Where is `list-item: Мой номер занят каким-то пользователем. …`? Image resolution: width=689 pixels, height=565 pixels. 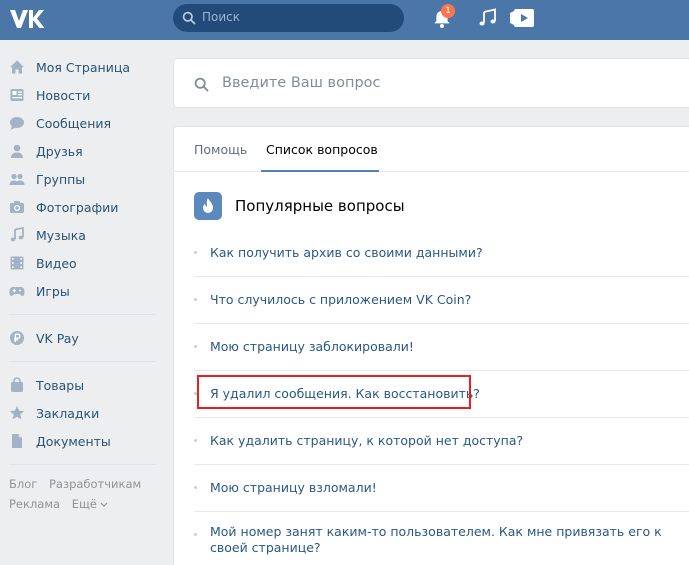
list-item: Мой номер занят каким-то пользователем. … is located at coordinates (441, 538).